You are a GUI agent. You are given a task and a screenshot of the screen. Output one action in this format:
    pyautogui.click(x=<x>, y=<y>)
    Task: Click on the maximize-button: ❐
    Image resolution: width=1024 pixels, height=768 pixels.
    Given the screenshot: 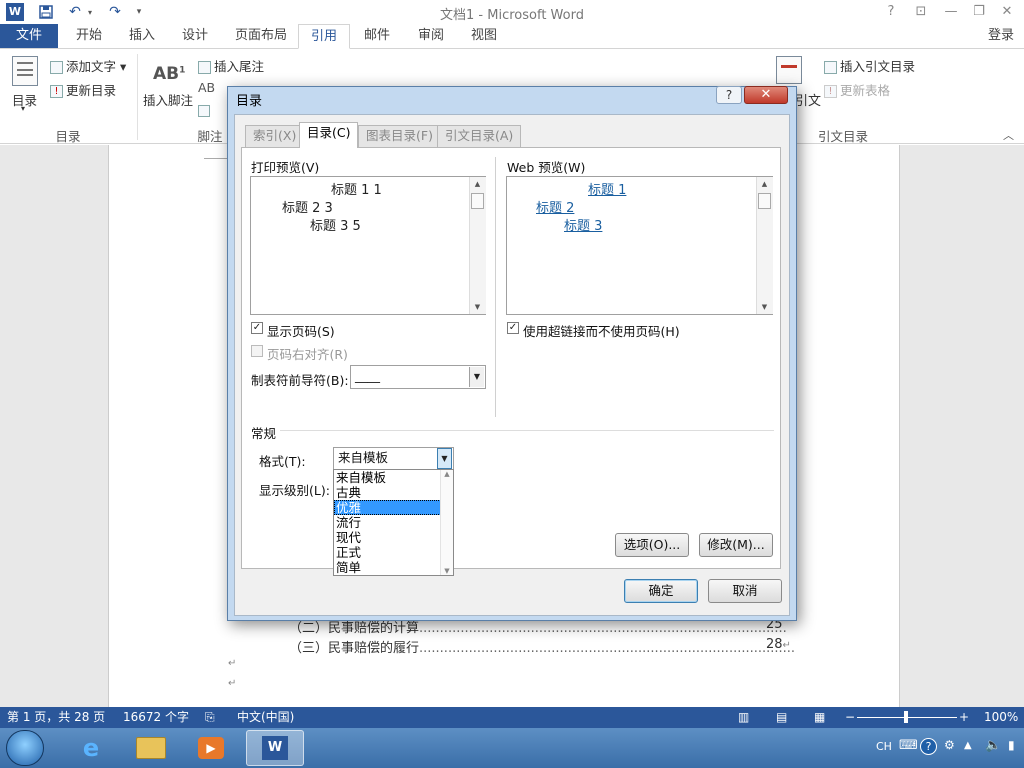 What is the action you would take?
    pyautogui.click(x=979, y=12)
    